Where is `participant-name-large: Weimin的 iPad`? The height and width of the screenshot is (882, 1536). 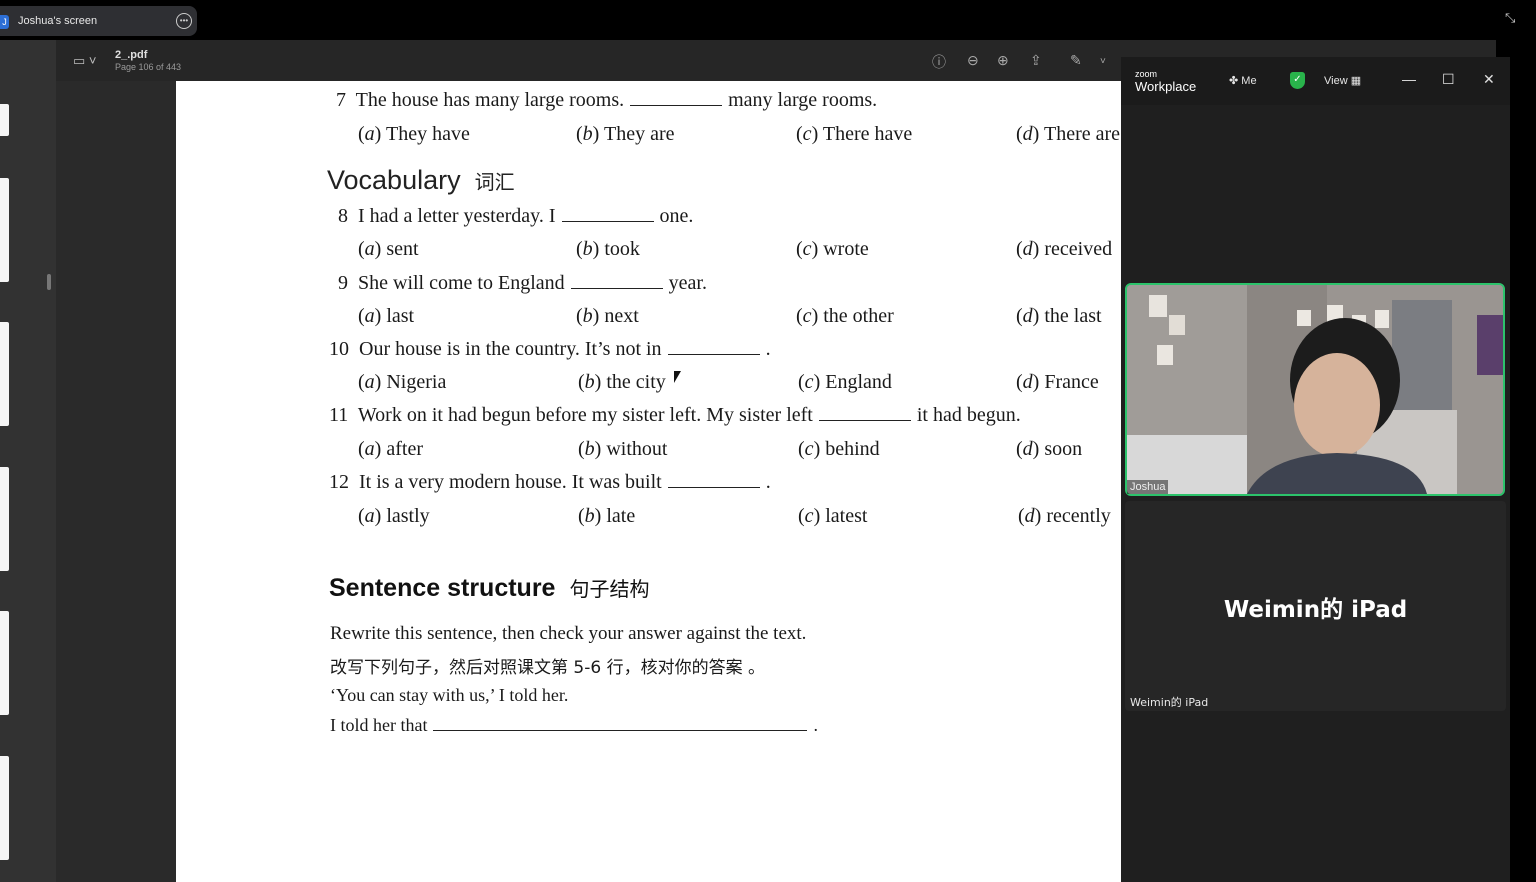
participant-name-large: Weimin的 iPad is located at coordinates (1315, 610).